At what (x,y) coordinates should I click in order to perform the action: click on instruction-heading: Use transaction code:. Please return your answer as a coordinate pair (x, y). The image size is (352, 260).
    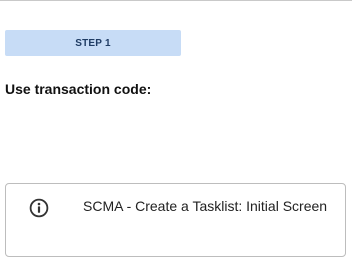
    Looking at the image, I should click on (78, 89).